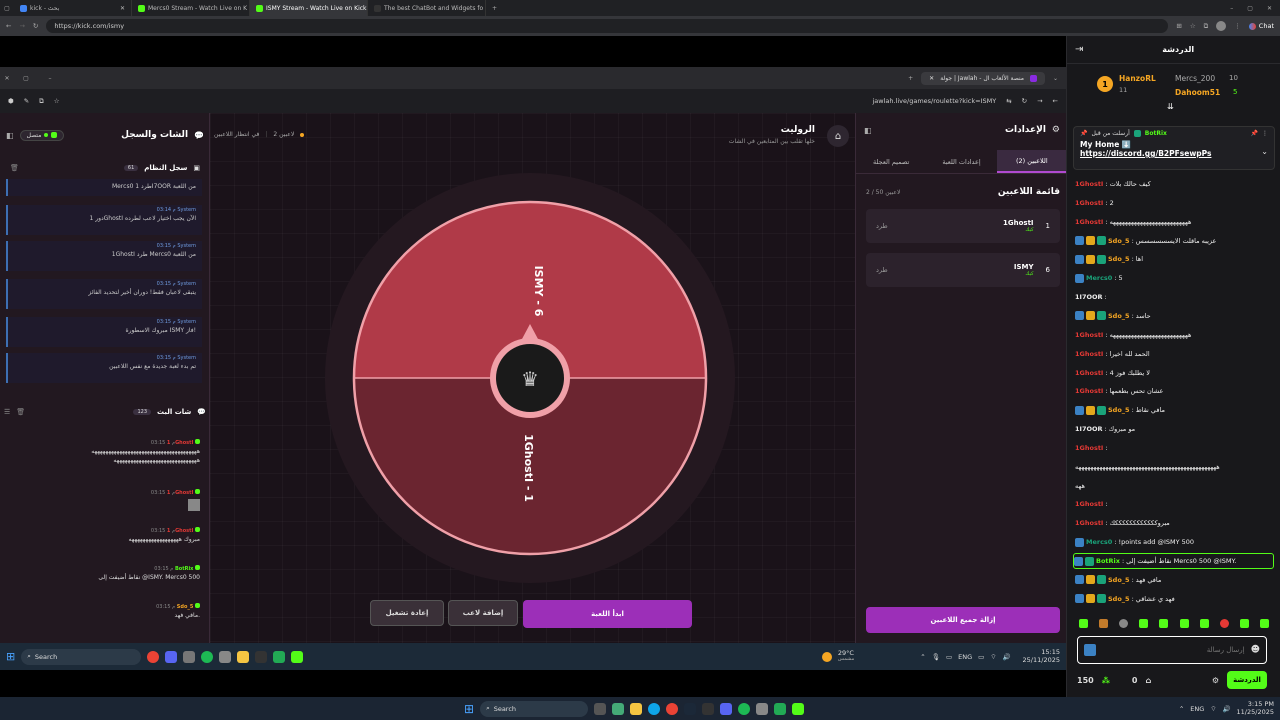 Image resolution: width=1280 pixels, height=720 pixels. What do you see at coordinates (26, 101) in the screenshot?
I see `extension-icon: ✎` at bounding box center [26, 101].